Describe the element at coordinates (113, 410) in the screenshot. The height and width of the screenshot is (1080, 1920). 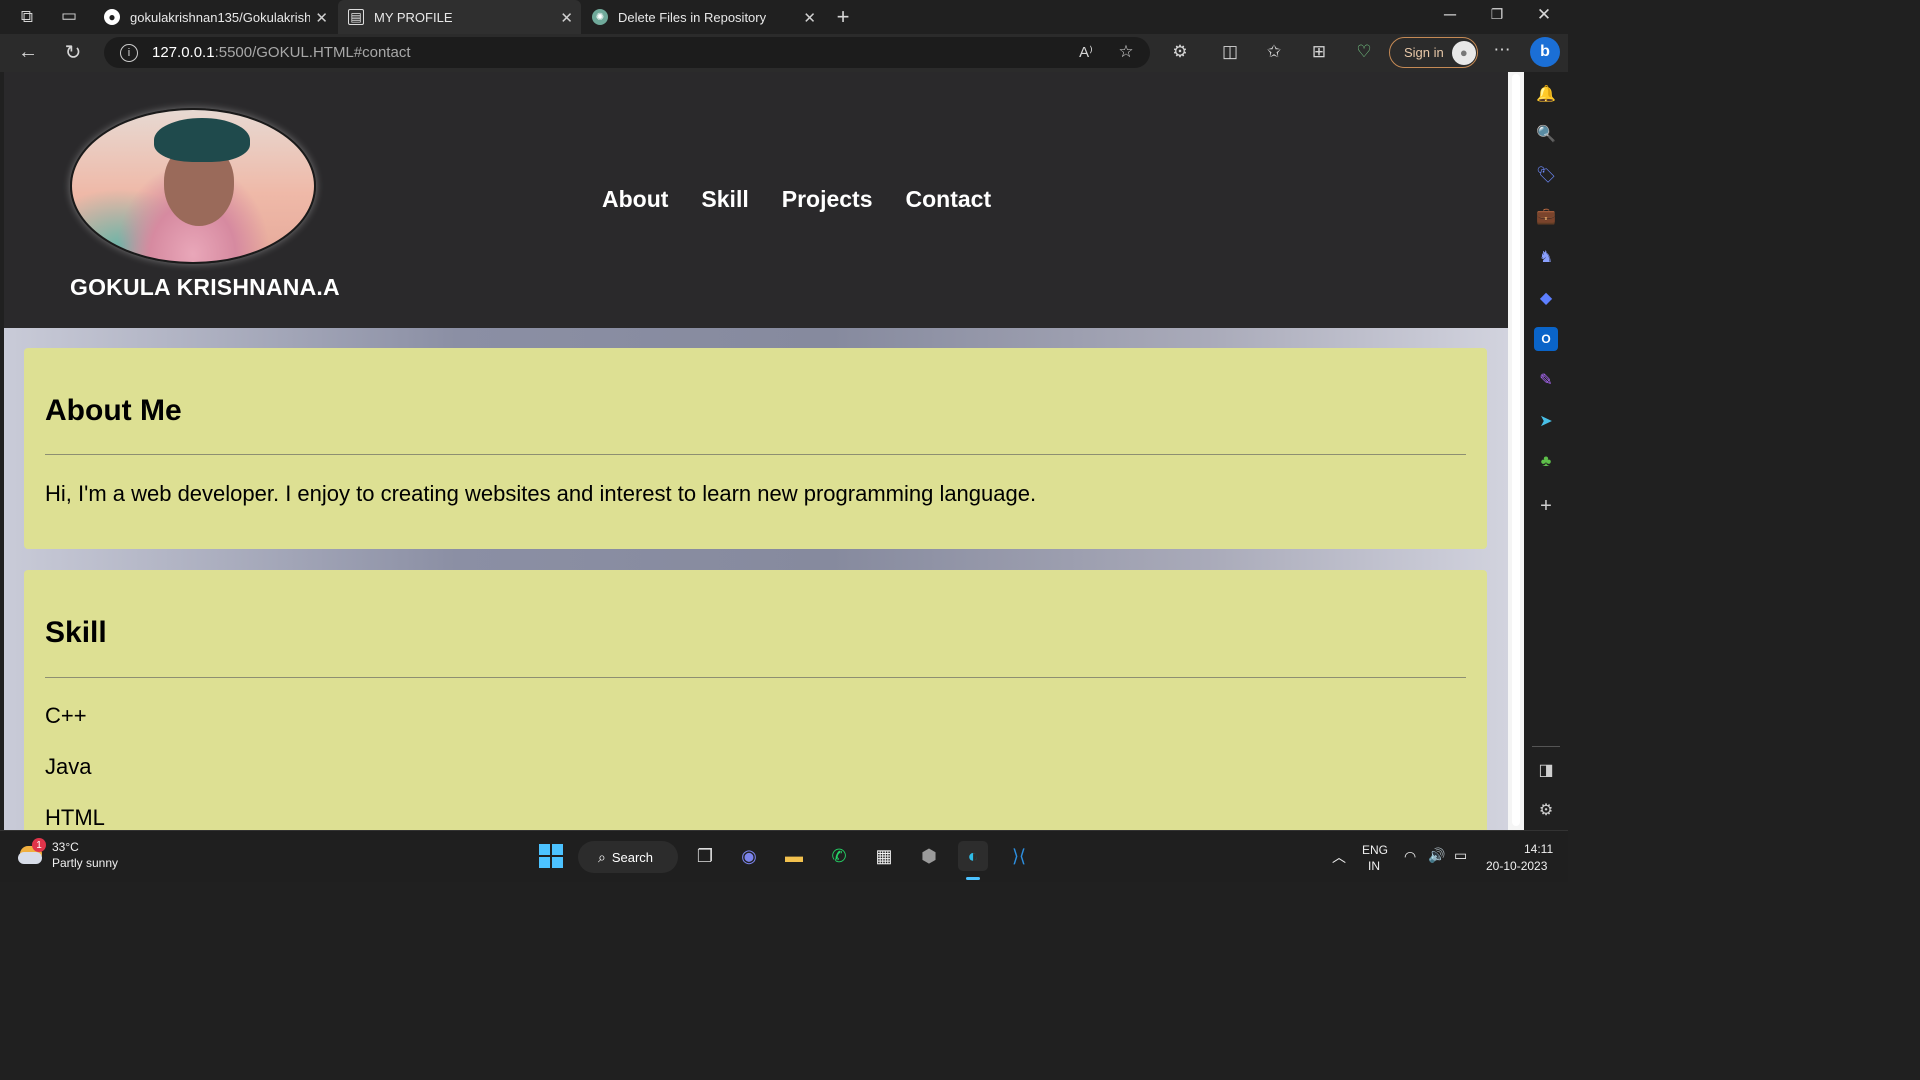
I see `about-heading: About Me` at that location.